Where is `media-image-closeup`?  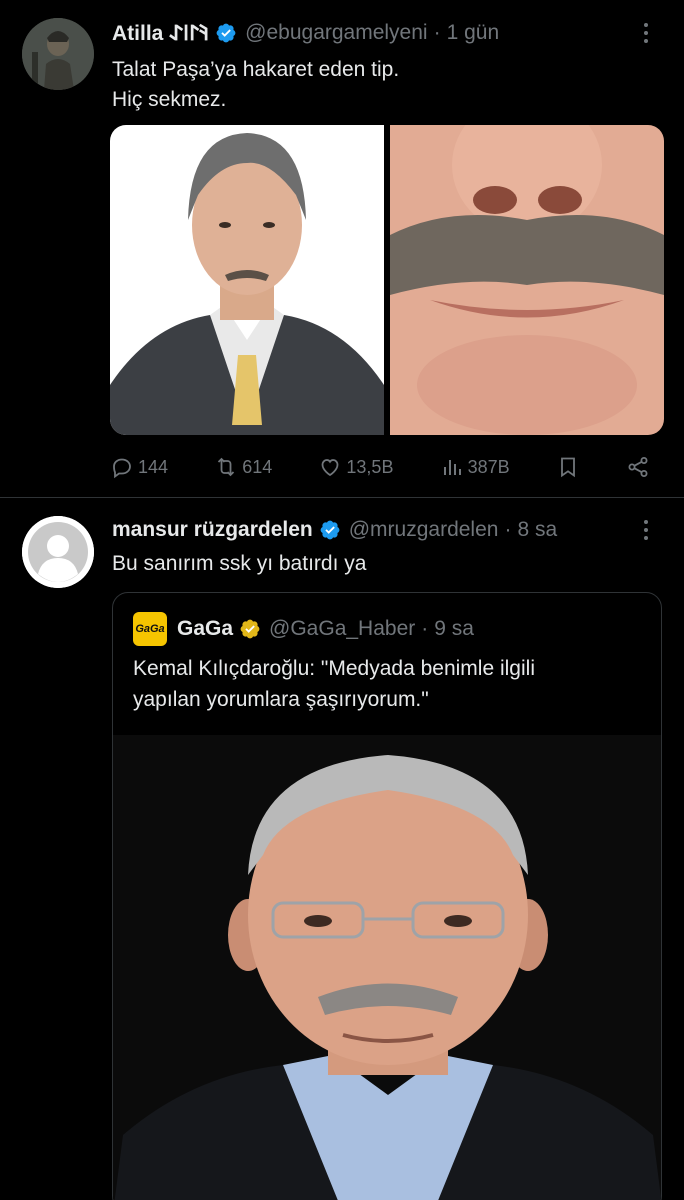 media-image-closeup is located at coordinates (527, 280).